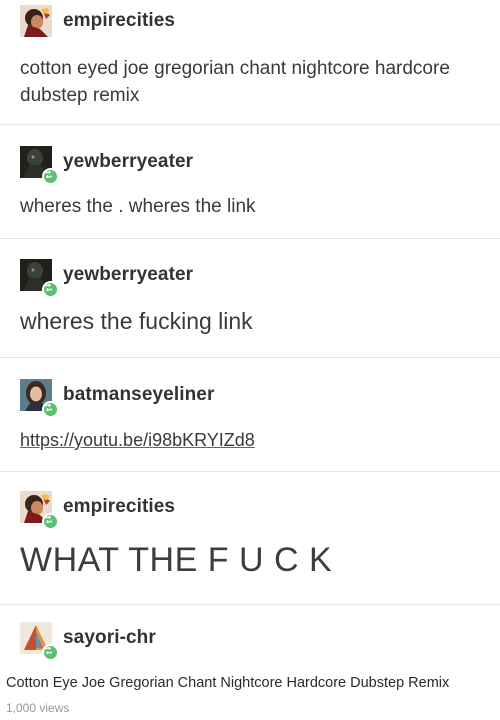 This screenshot has width=500, height=720. I want to click on sayori-chr-avatar, so click(39, 641).